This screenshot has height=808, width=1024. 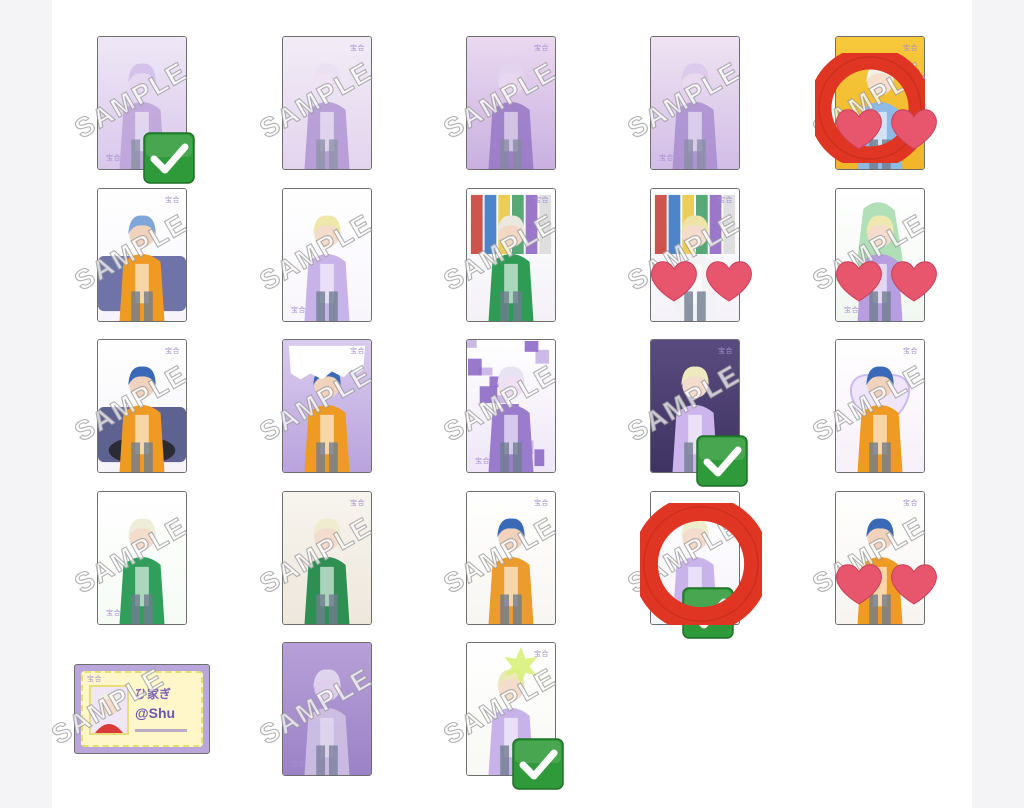 I want to click on photocard-1: 宝合, so click(x=142, y=103).